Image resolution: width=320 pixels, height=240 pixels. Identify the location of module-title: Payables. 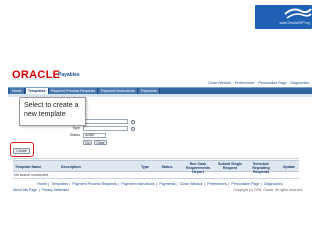
(69, 75).